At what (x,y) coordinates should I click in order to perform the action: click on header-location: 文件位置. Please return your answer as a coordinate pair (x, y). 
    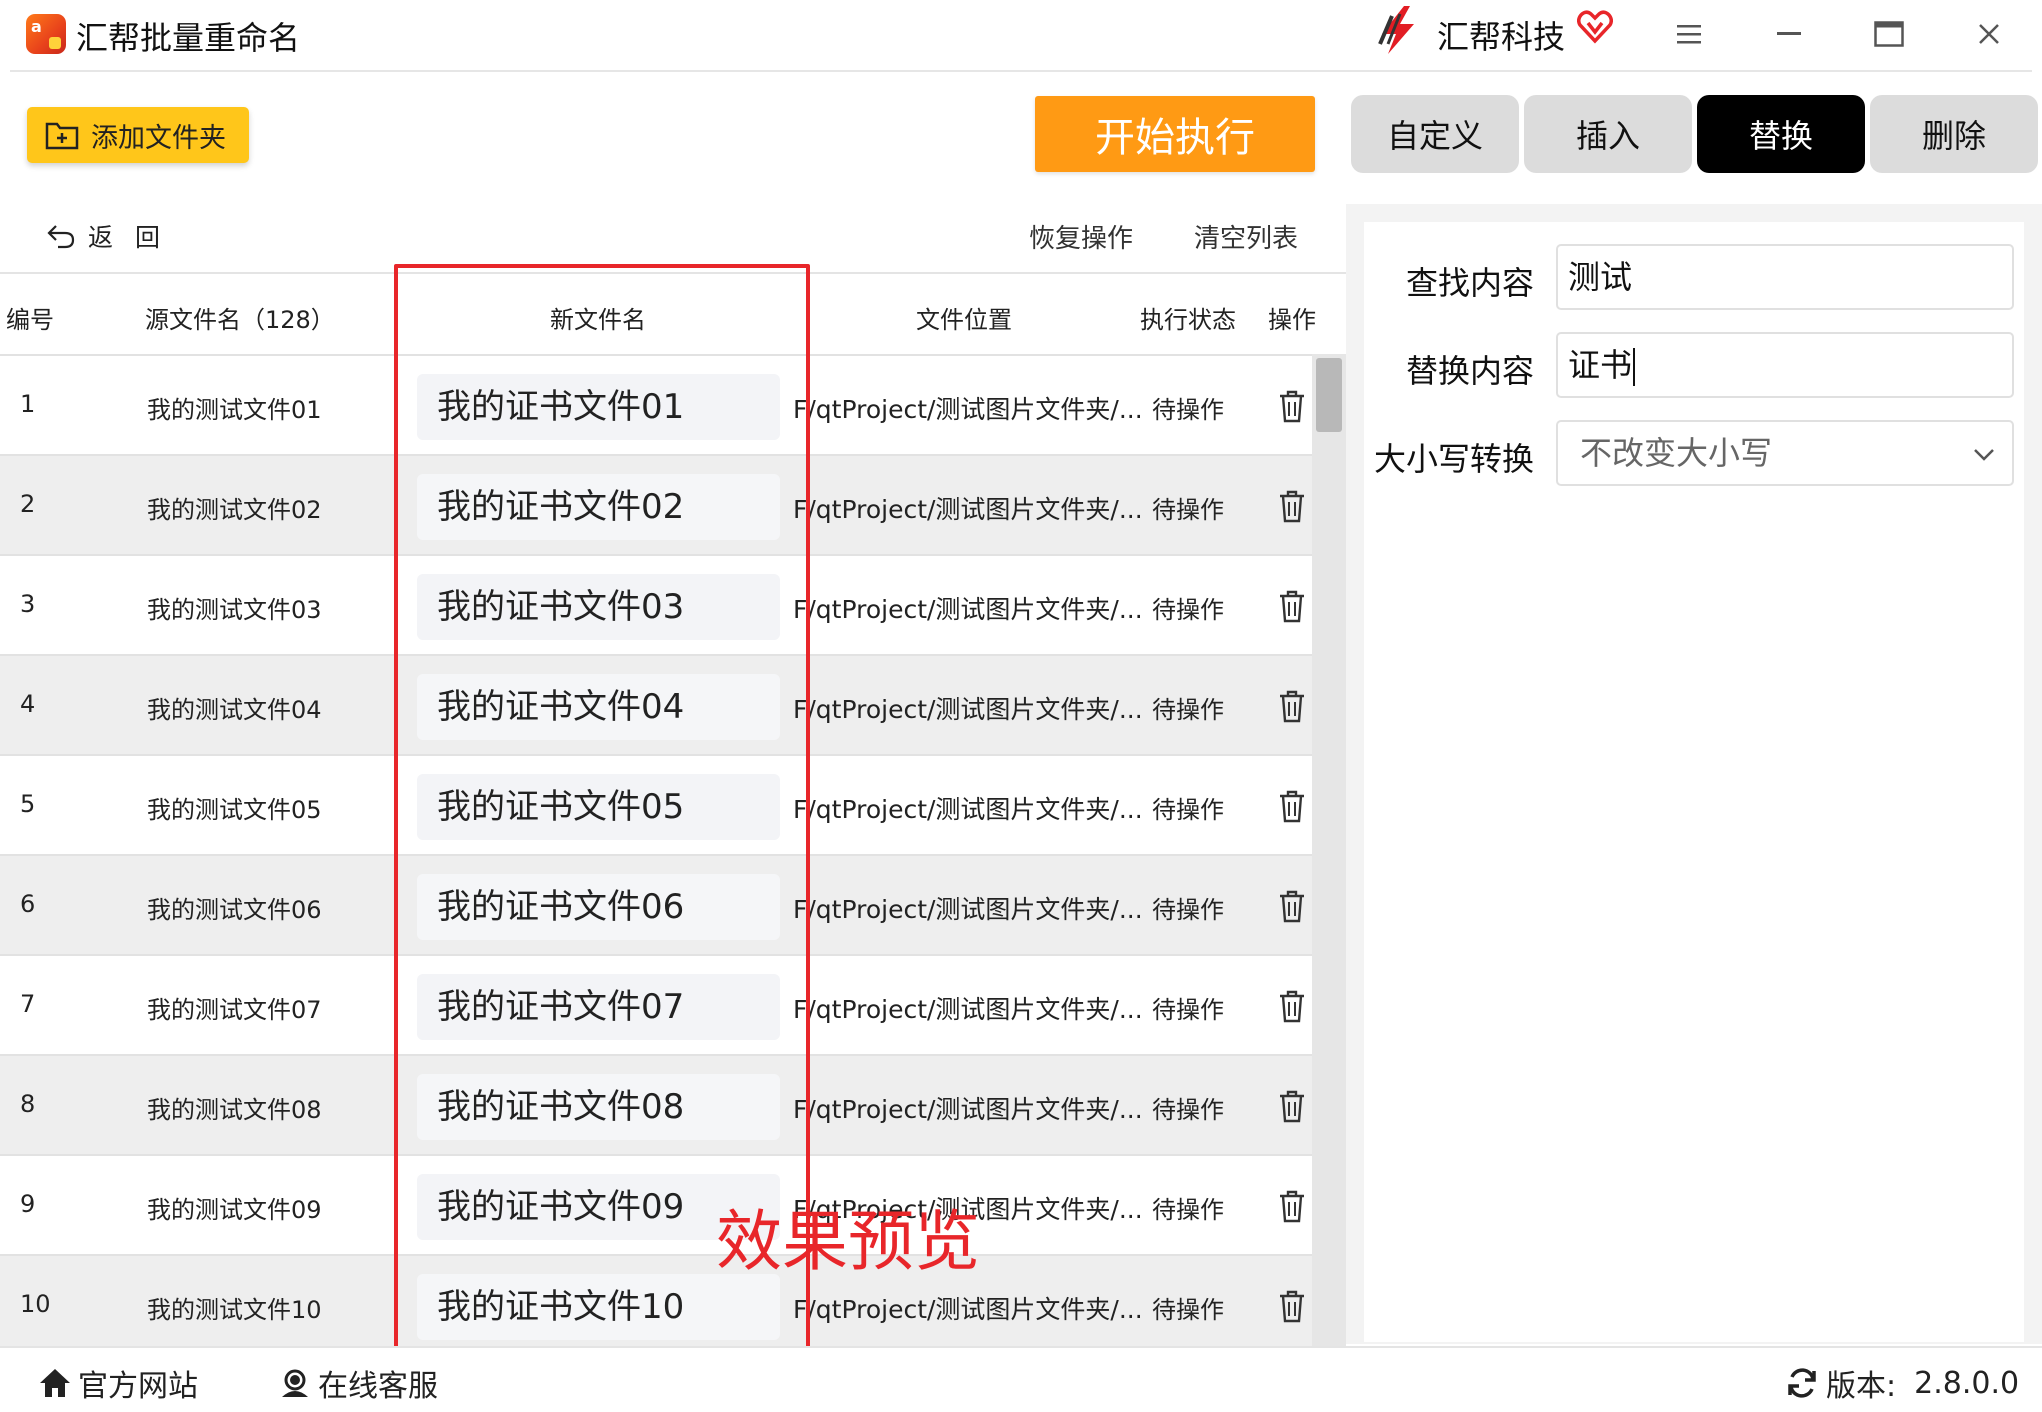
    Looking at the image, I should click on (964, 320).